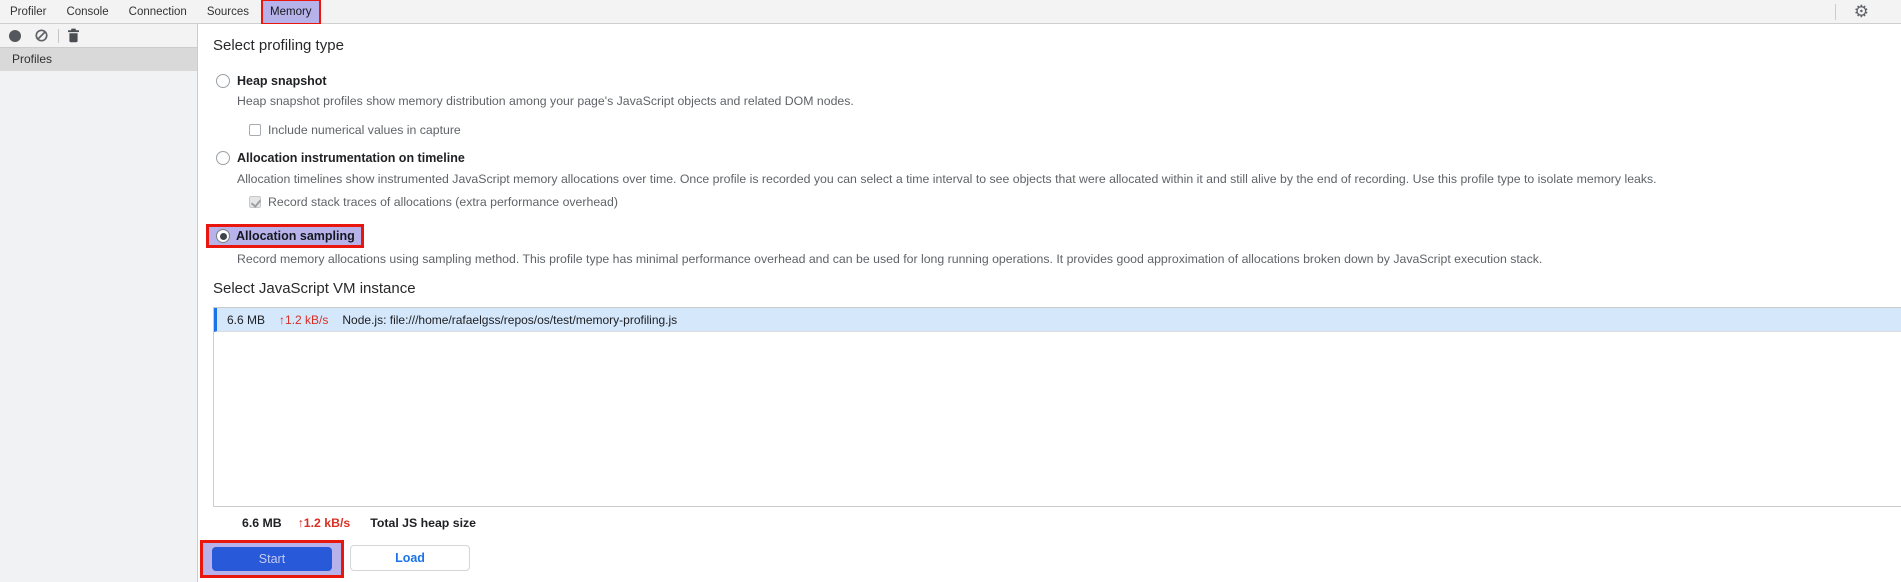 This screenshot has width=1901, height=582. Describe the element at coordinates (158, 12) in the screenshot. I see `tab-connection: Connection` at that location.